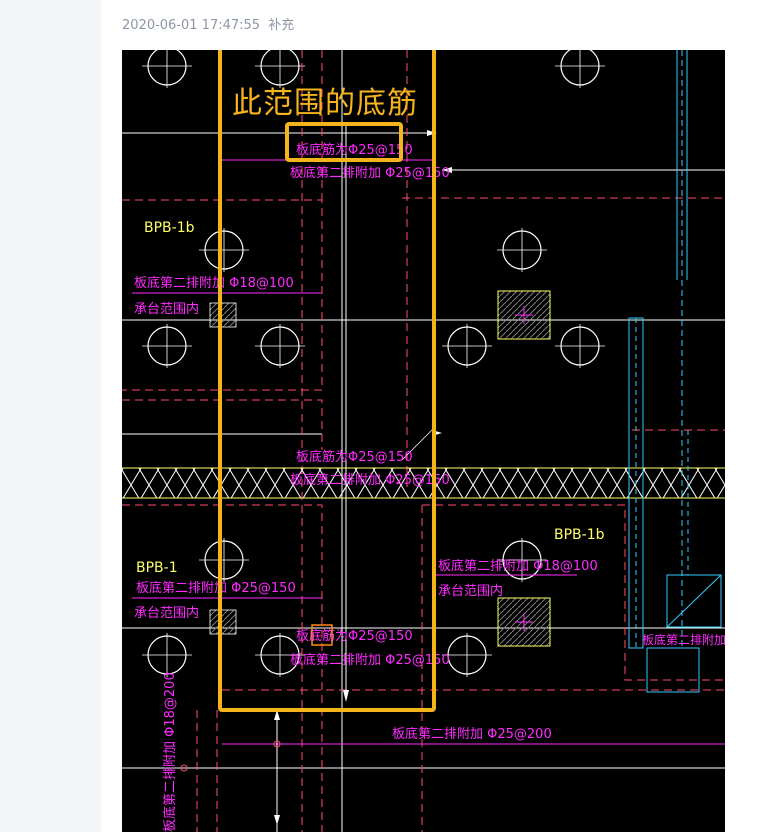 This screenshot has height=832, width=777. What do you see at coordinates (166, 613) in the screenshot?
I see `label-left-zone-2: 承台范围内` at bounding box center [166, 613].